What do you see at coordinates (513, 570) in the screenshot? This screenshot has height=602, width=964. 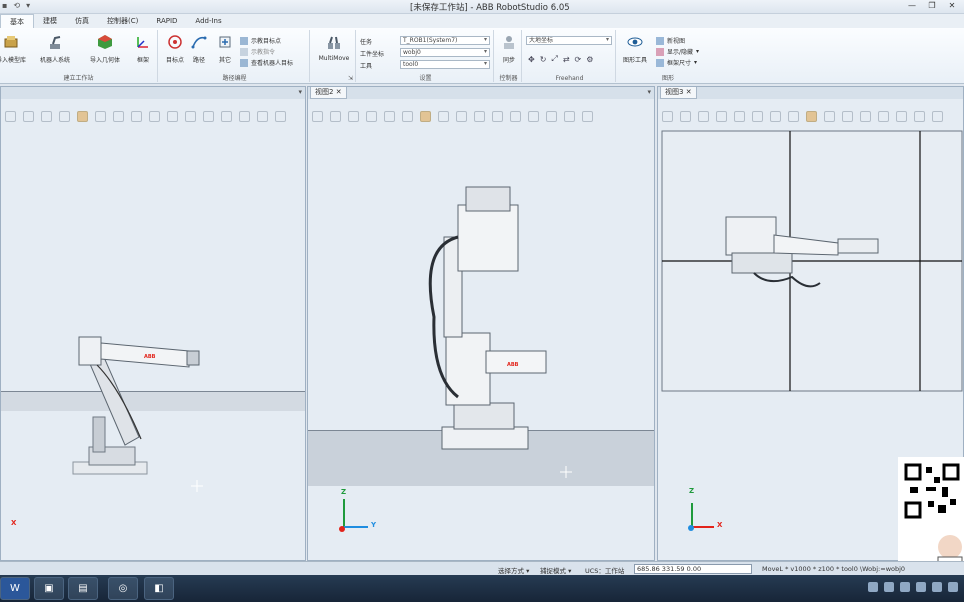 I see `select-mode: 选择方式 ▾` at bounding box center [513, 570].